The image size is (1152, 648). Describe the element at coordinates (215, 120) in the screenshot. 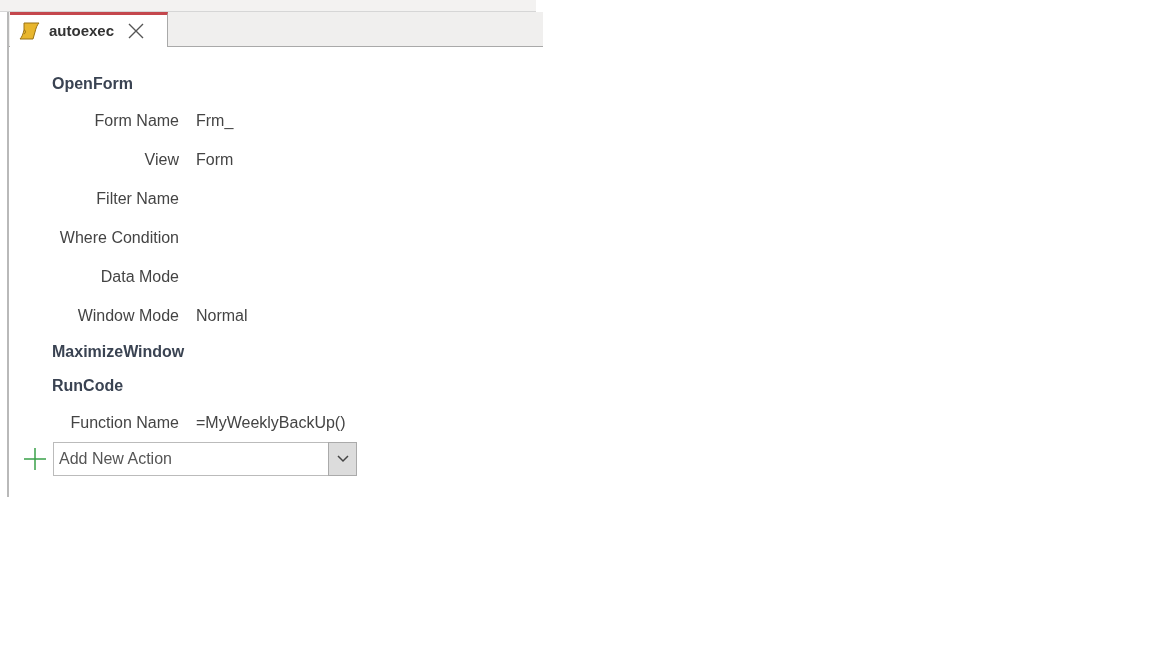

I see `argument-value: Frm_` at that location.